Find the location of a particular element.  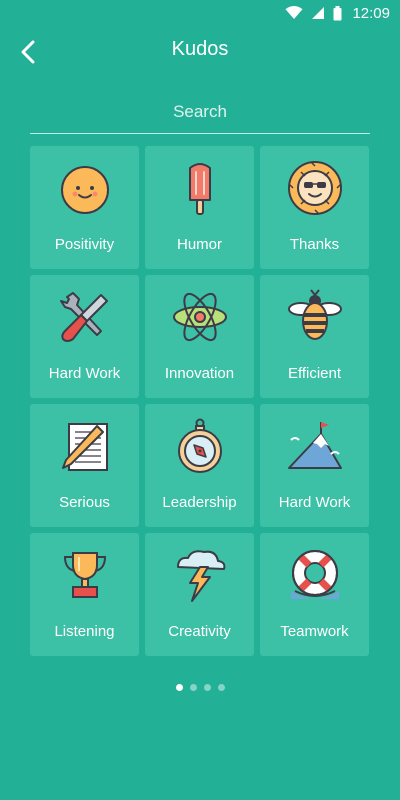

search-field is located at coordinates (200, 113).